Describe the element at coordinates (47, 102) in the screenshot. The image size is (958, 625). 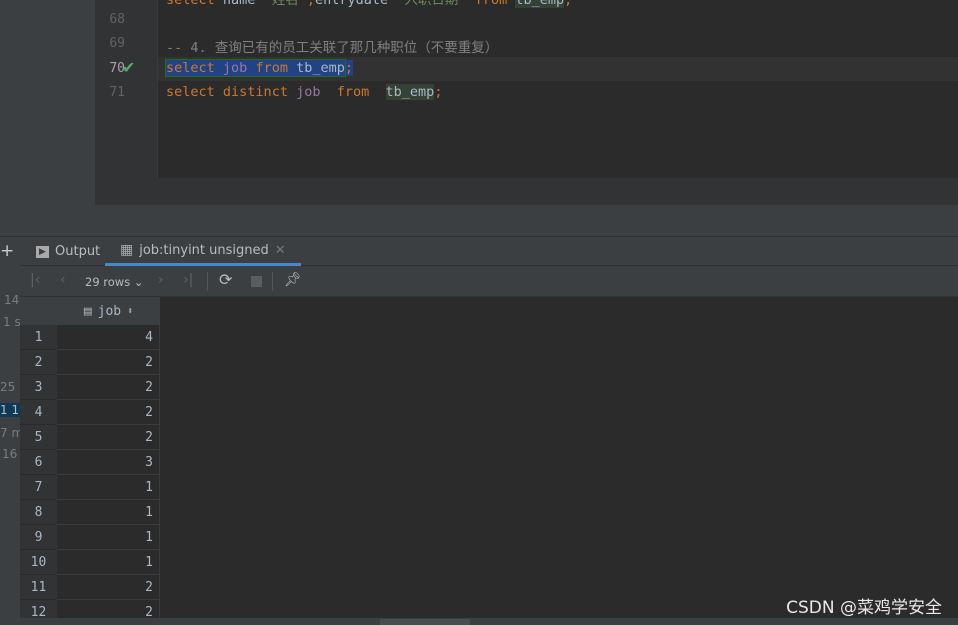
I see `project-panel` at that location.